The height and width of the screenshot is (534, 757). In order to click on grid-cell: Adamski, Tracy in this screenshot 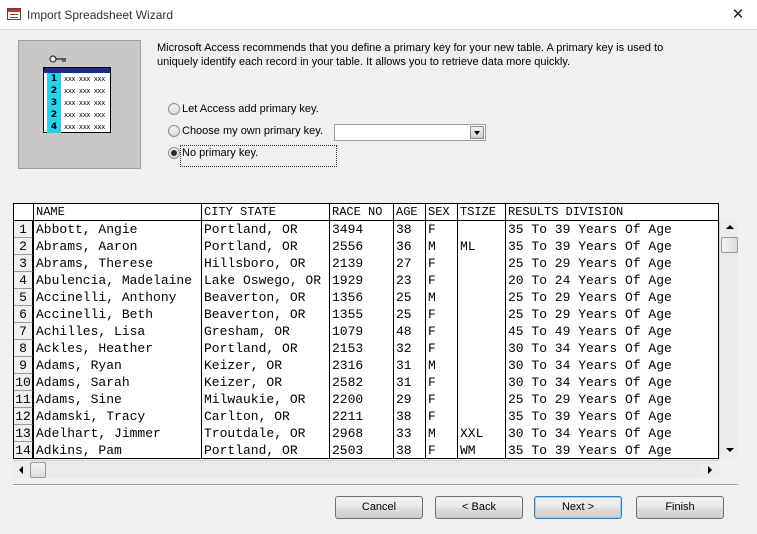, I will do `click(91, 416)`.